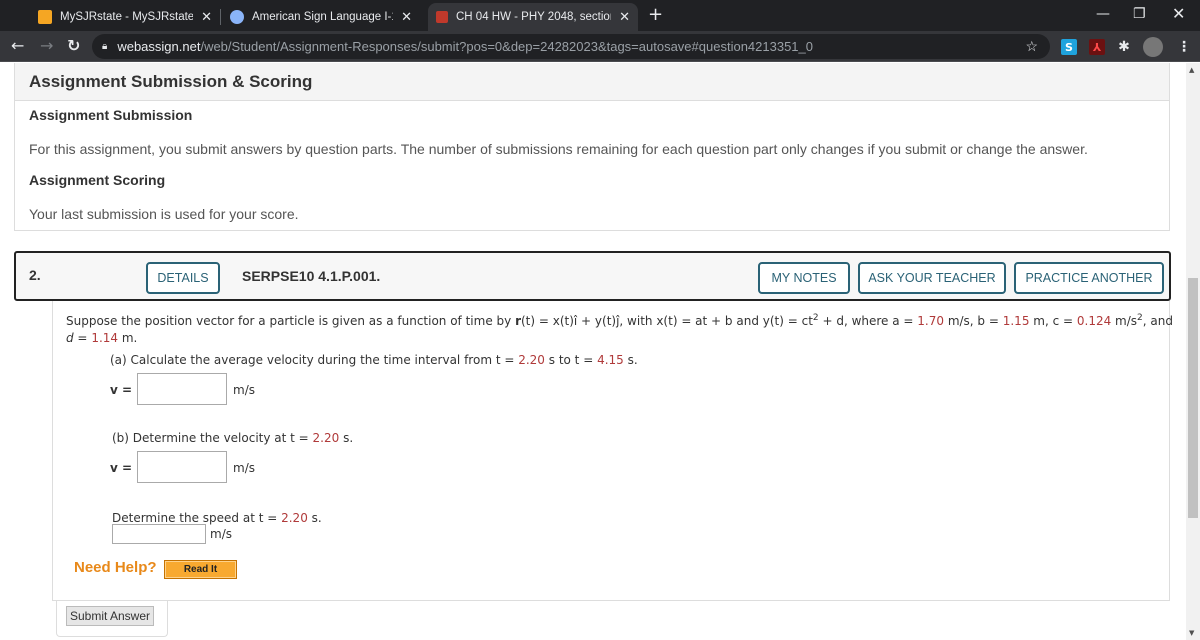 This screenshot has width=1200, height=640. Describe the element at coordinates (1191, 70) in the screenshot. I see `scroll-up-icon: ▲` at that location.